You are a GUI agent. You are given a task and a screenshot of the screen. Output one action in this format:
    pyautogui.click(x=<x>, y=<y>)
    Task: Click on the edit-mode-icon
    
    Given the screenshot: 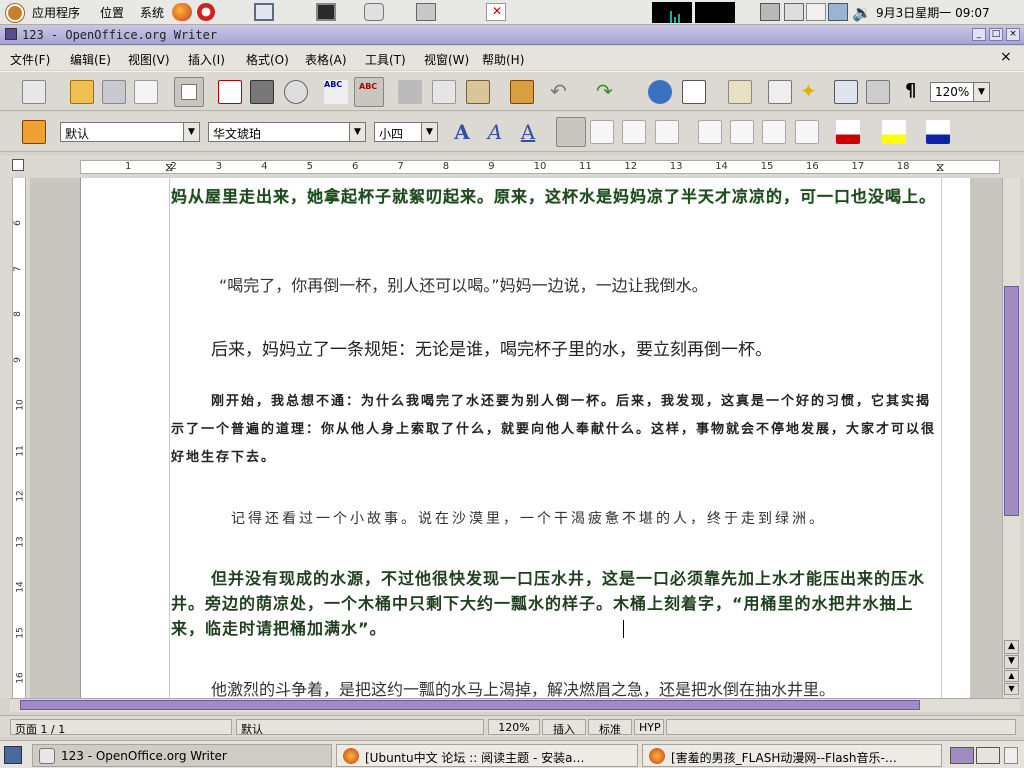 What is the action you would take?
    pyautogui.click(x=189, y=92)
    